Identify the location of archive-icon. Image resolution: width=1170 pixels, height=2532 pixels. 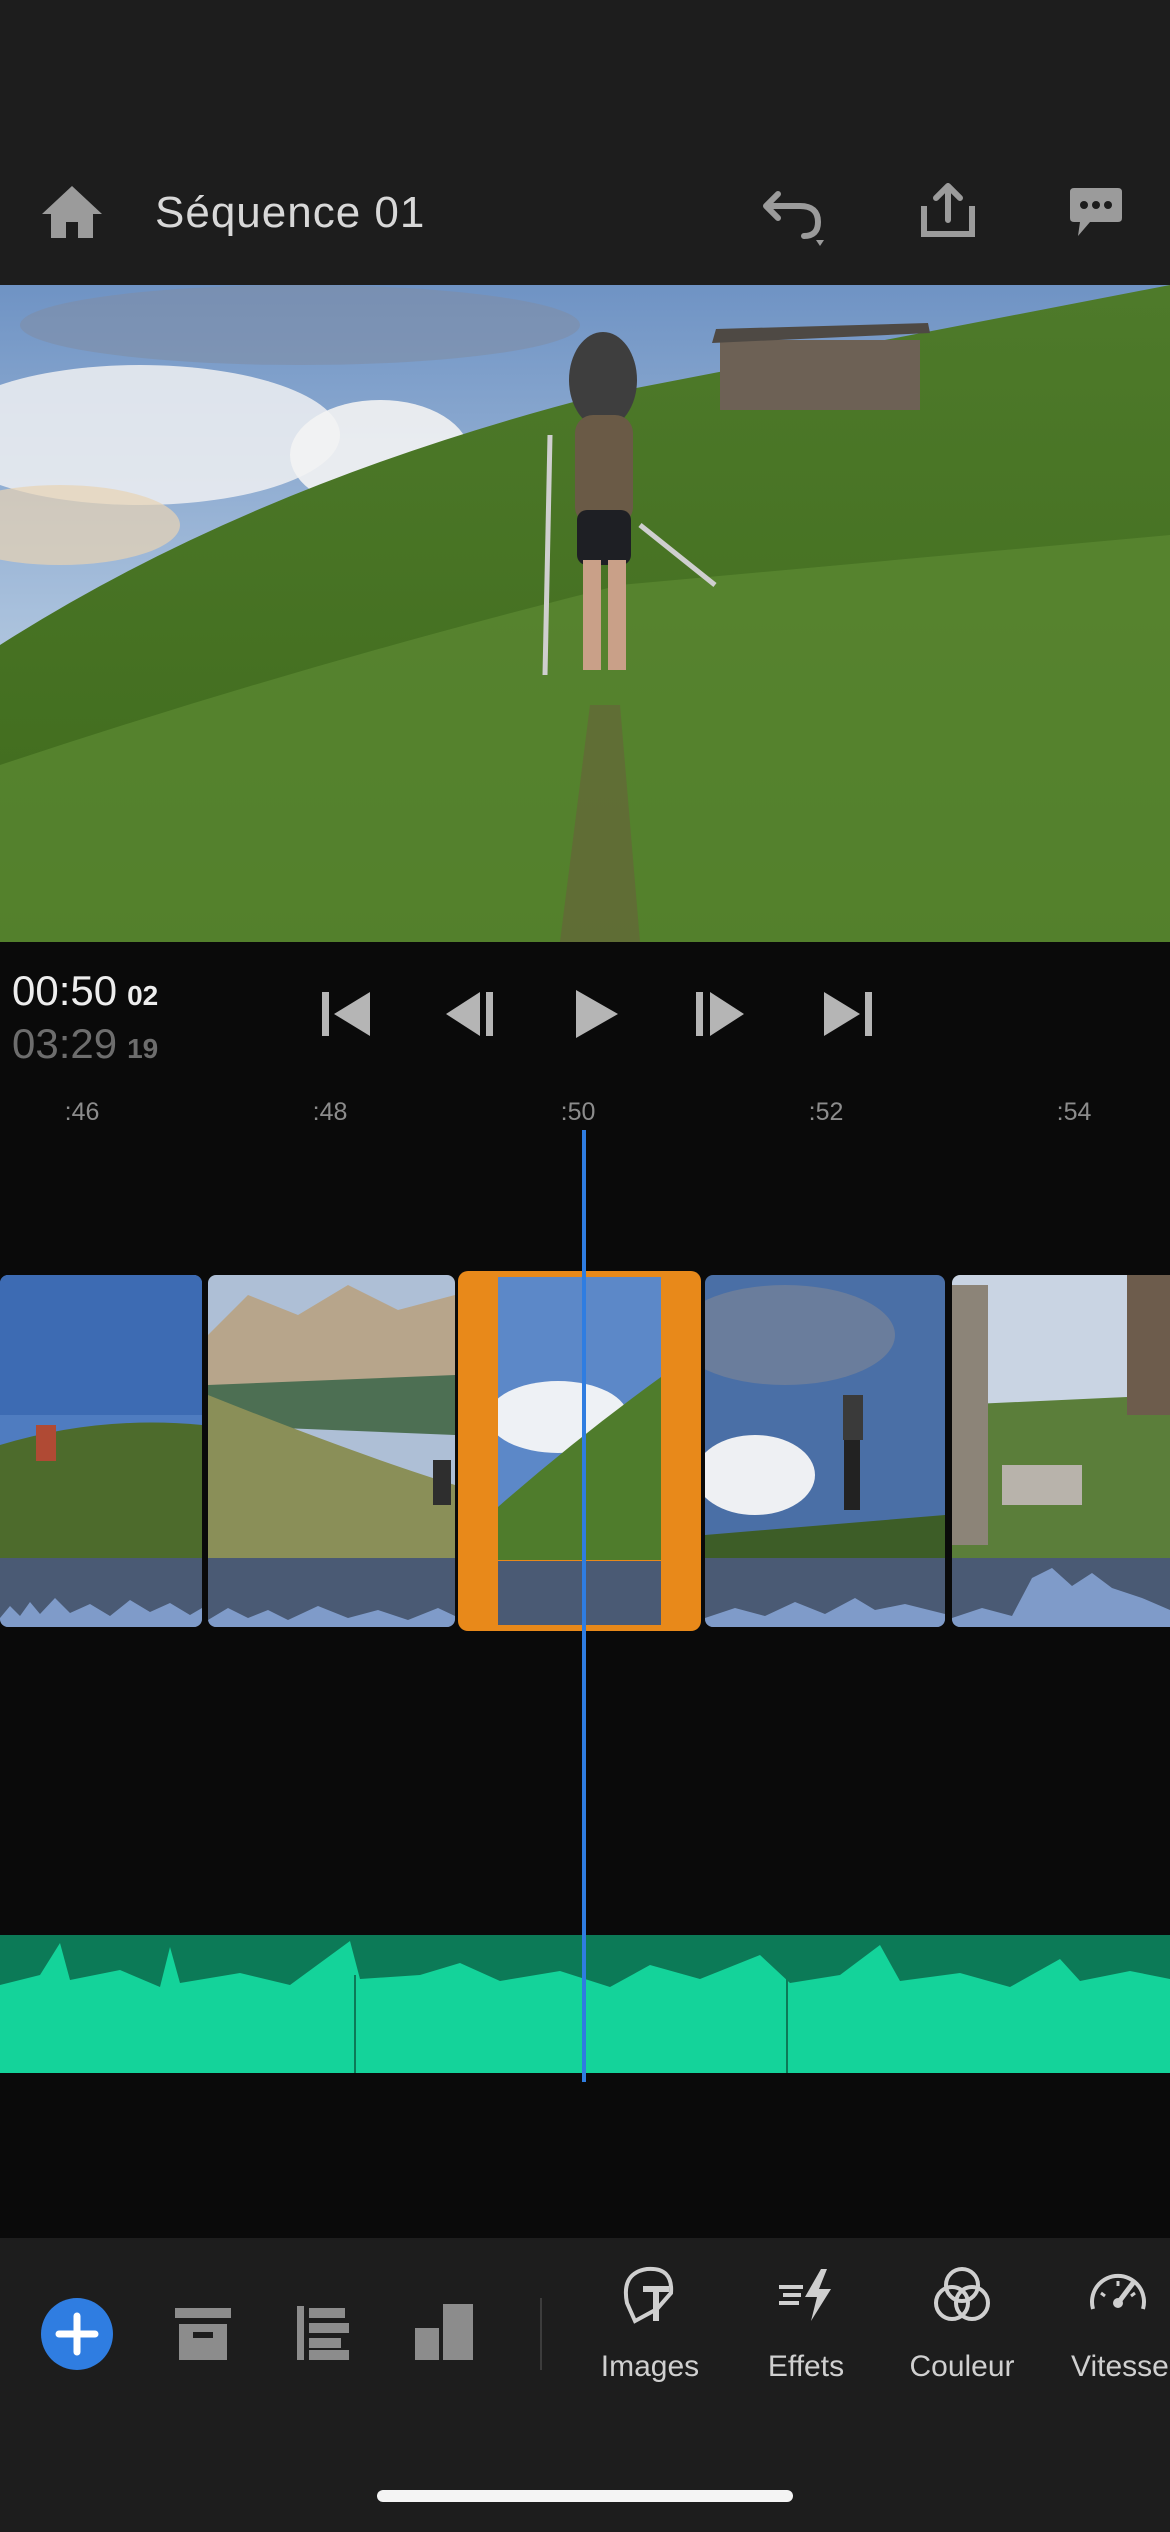
(203, 2334).